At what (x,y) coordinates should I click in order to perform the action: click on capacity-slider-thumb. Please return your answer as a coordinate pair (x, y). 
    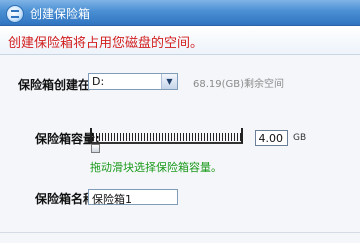
    Looking at the image, I should click on (95, 148).